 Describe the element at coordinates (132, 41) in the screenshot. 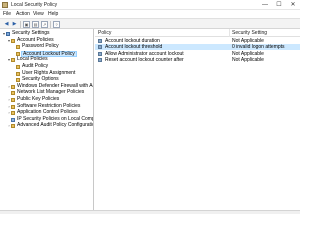

I see `policy-name: Account lockout duration` at that location.